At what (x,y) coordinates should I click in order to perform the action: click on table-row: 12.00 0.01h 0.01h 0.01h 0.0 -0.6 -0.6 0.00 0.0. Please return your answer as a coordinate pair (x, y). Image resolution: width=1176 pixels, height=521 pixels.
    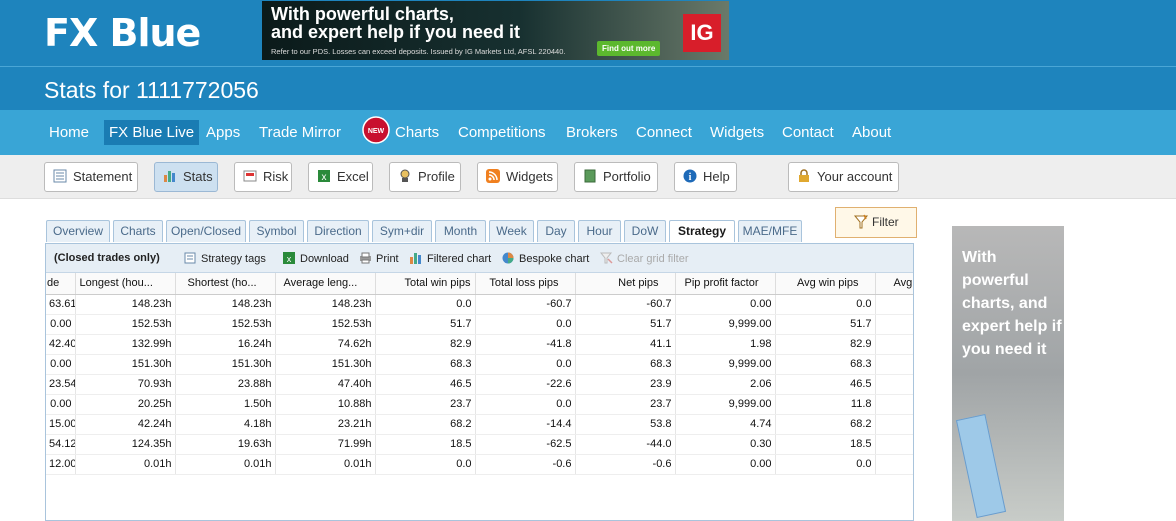
    Looking at the image, I should click on (479, 464).